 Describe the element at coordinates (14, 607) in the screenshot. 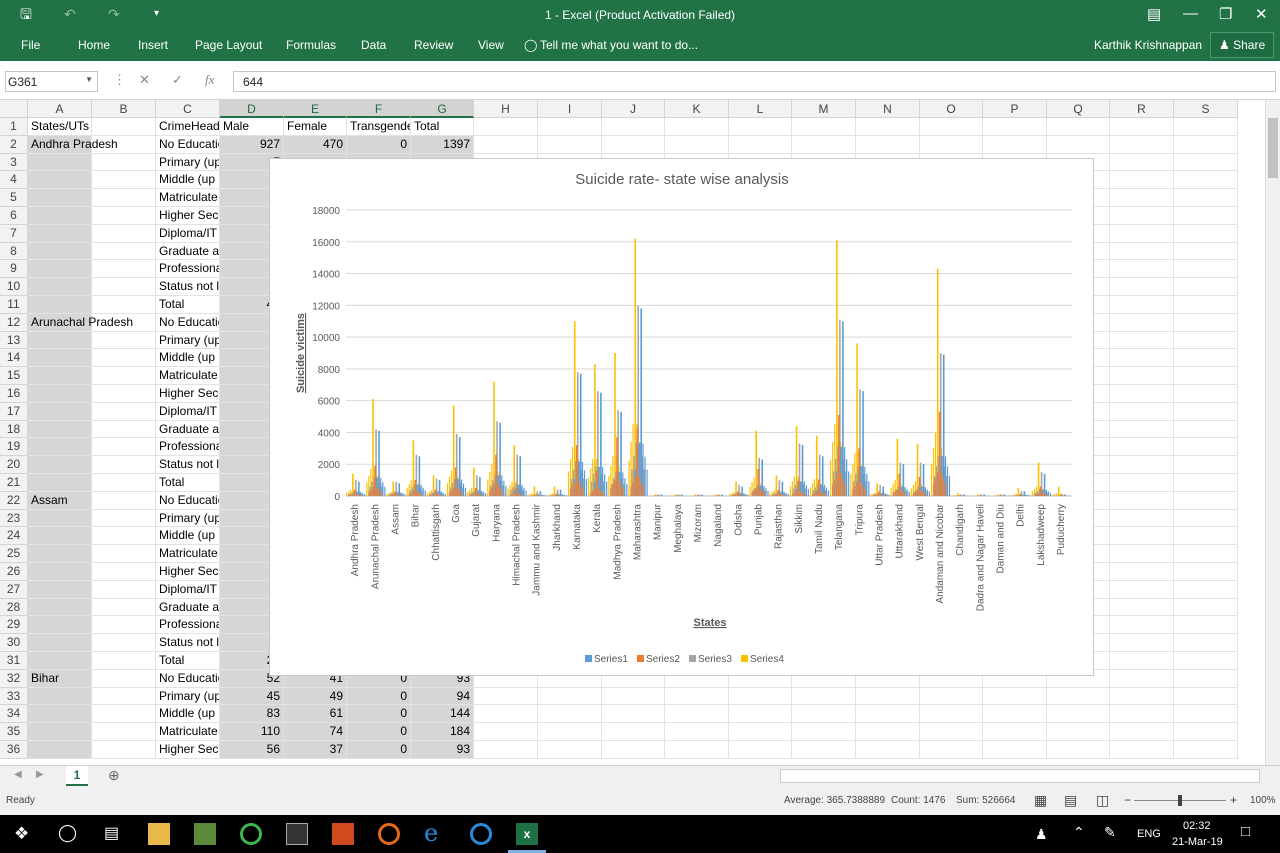

I see `row-header: 28` at that location.